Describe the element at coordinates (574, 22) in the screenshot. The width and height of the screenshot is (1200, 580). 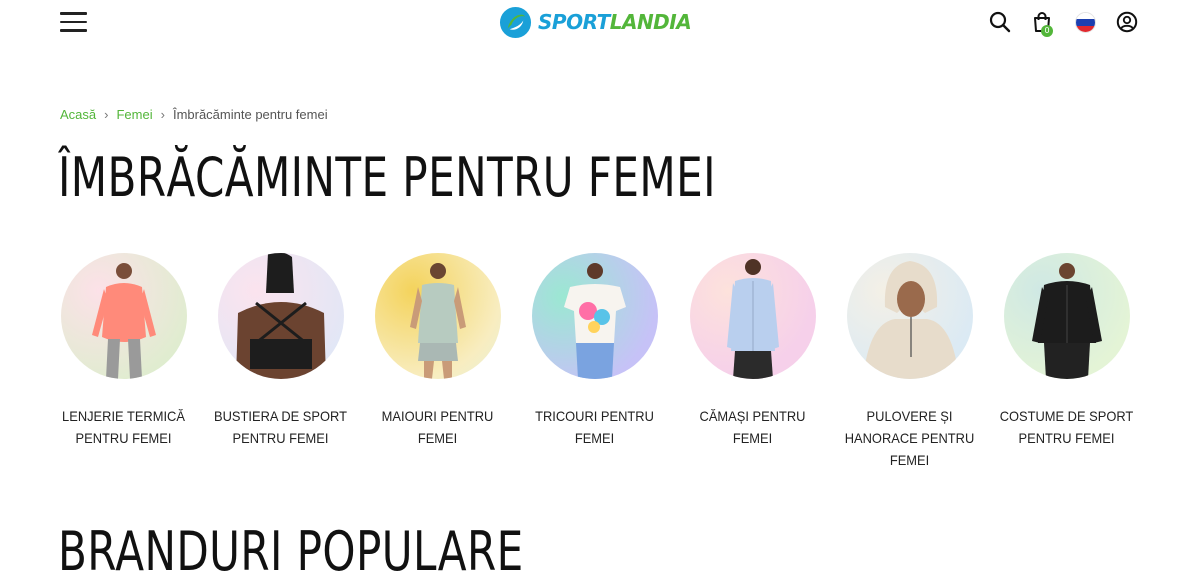
I see `logo-text-sport: SPORT` at that location.